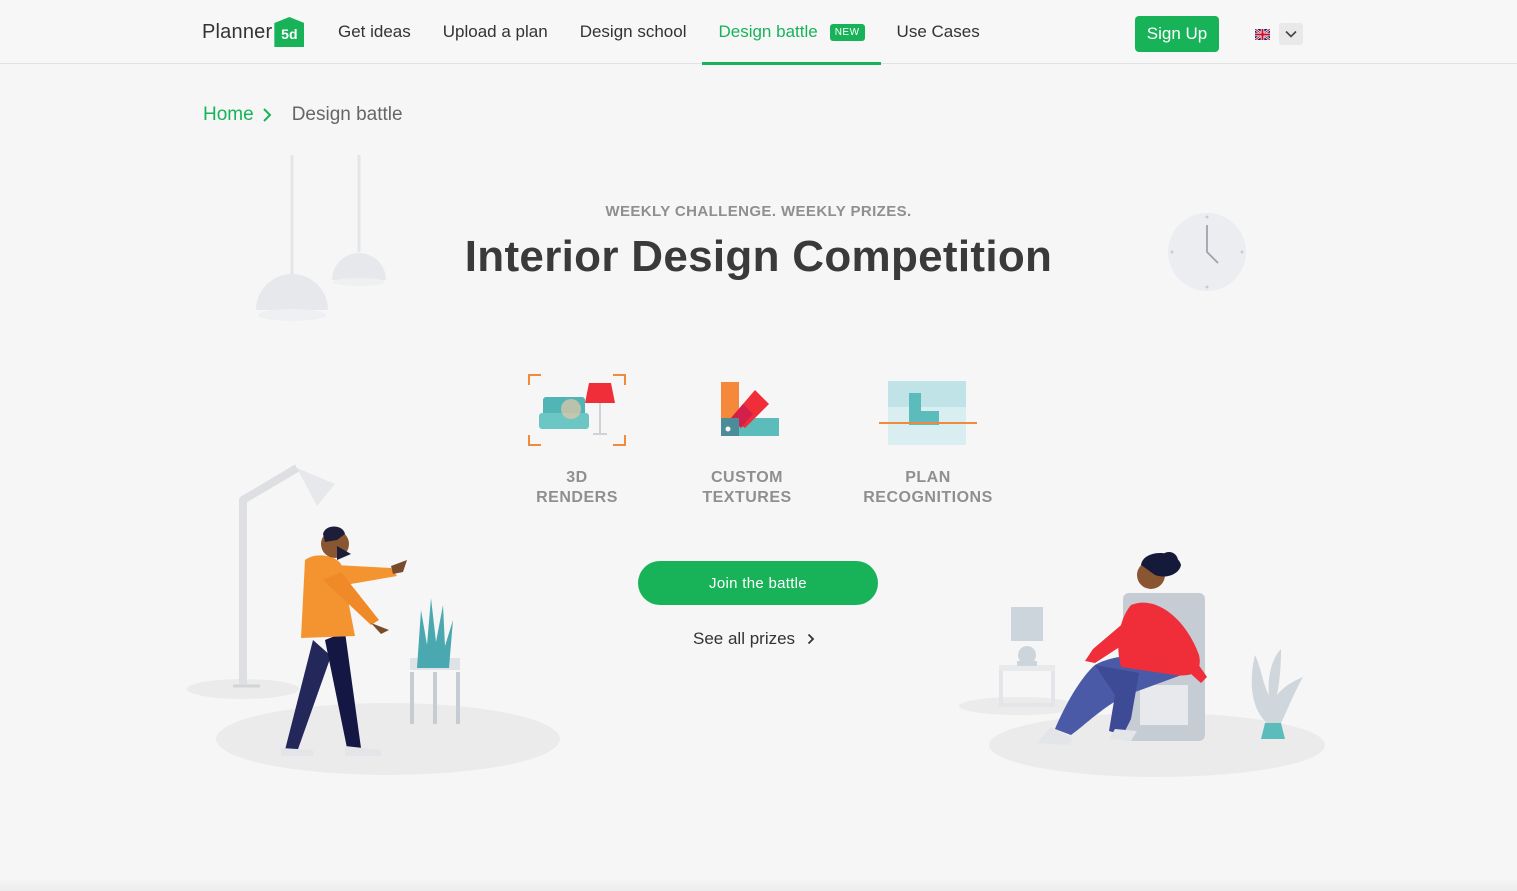 The height and width of the screenshot is (891, 1517). Describe the element at coordinates (1177, 34) in the screenshot. I see `signup-button: Sign Up` at that location.